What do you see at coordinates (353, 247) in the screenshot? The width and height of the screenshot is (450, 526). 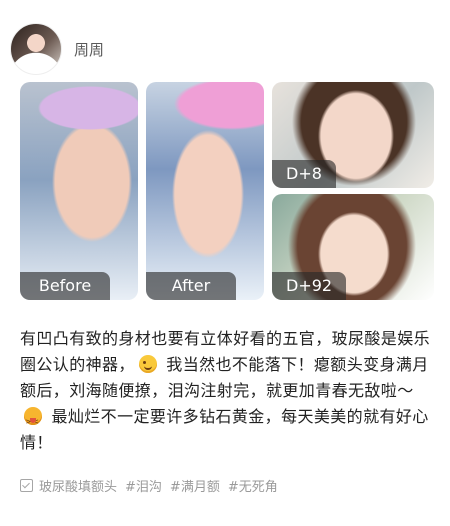 I see `photo-day-92: D+92` at bounding box center [353, 247].